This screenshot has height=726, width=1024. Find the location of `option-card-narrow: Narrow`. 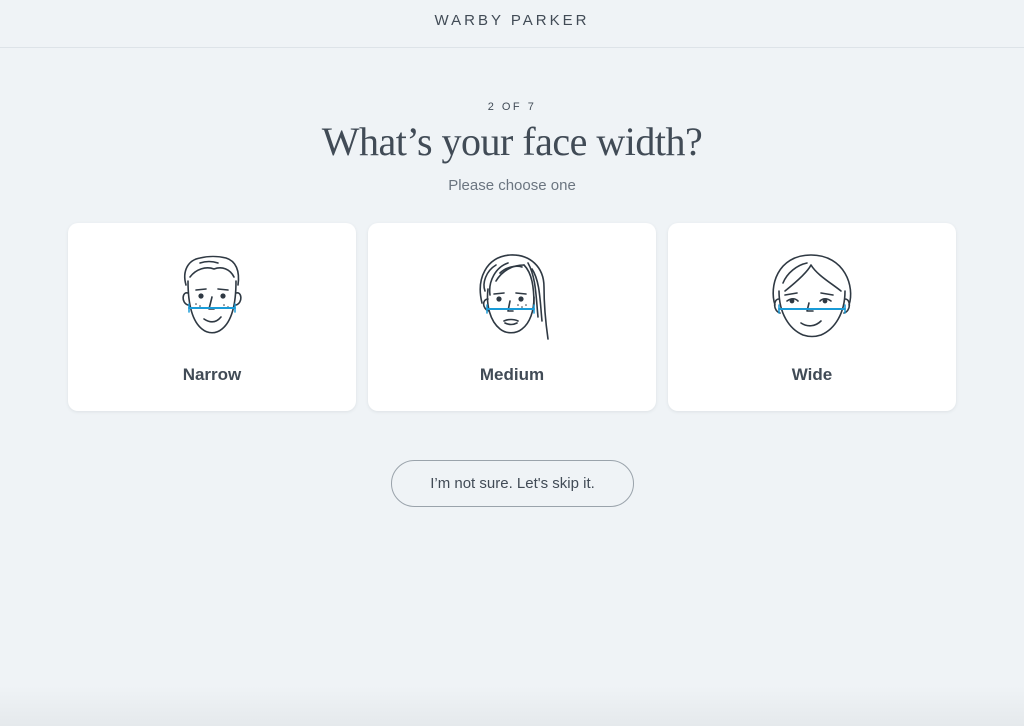

option-card-narrow: Narrow is located at coordinates (212, 317).